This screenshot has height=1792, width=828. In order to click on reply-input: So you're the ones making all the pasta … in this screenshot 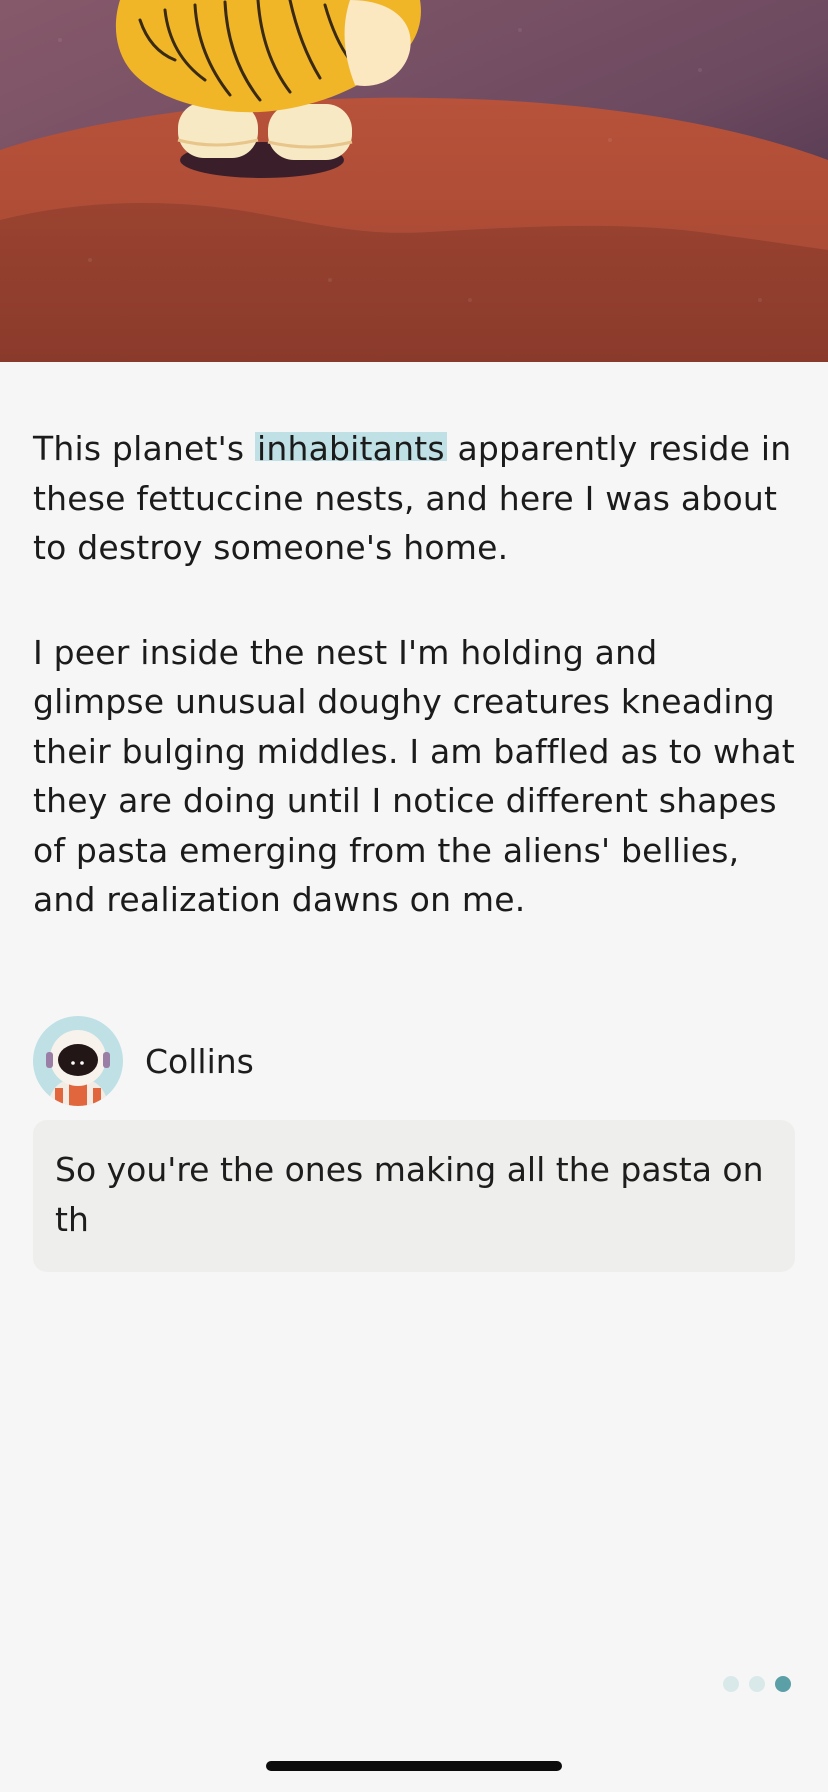, I will do `click(414, 1196)`.